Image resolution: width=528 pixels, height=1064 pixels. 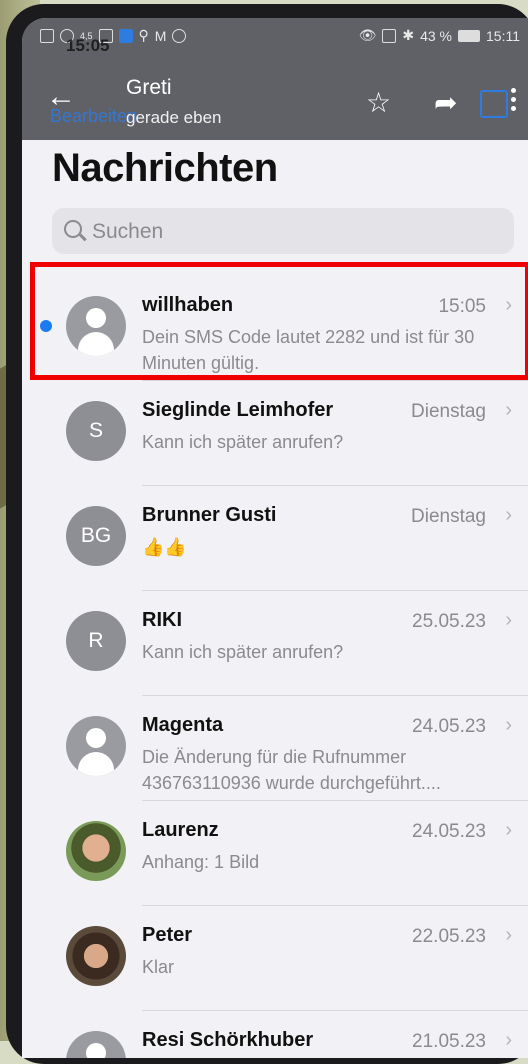 What do you see at coordinates (93, 116) in the screenshot?
I see `edit-button: Bearbeiten` at bounding box center [93, 116].